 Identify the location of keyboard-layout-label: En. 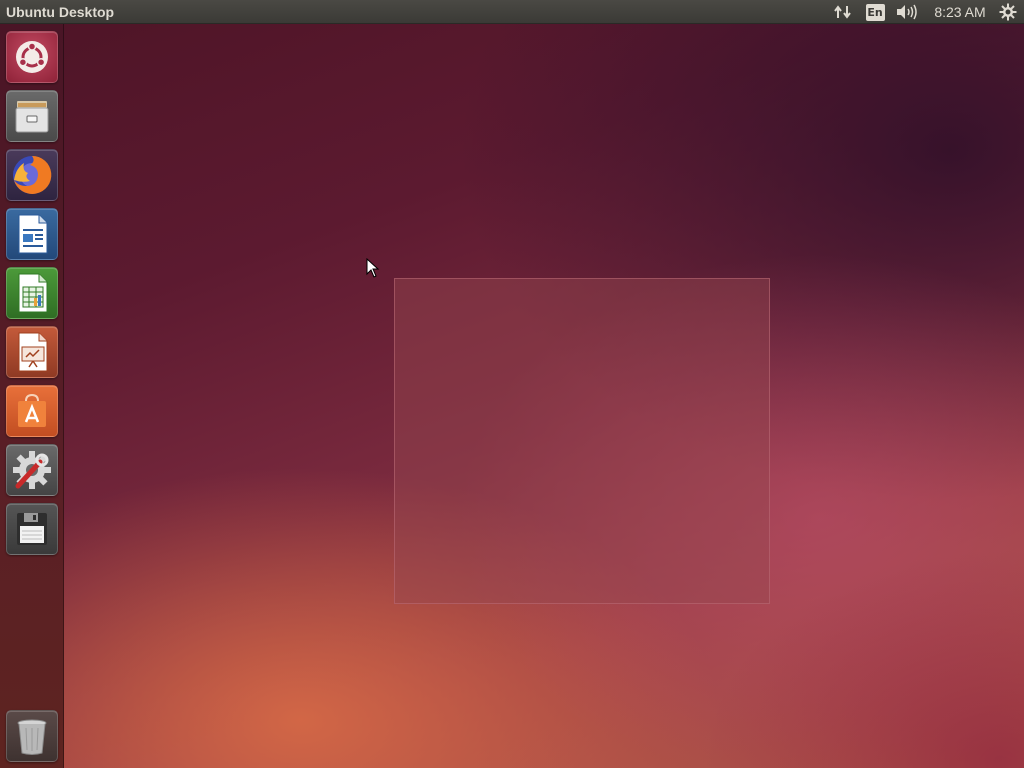
(875, 12).